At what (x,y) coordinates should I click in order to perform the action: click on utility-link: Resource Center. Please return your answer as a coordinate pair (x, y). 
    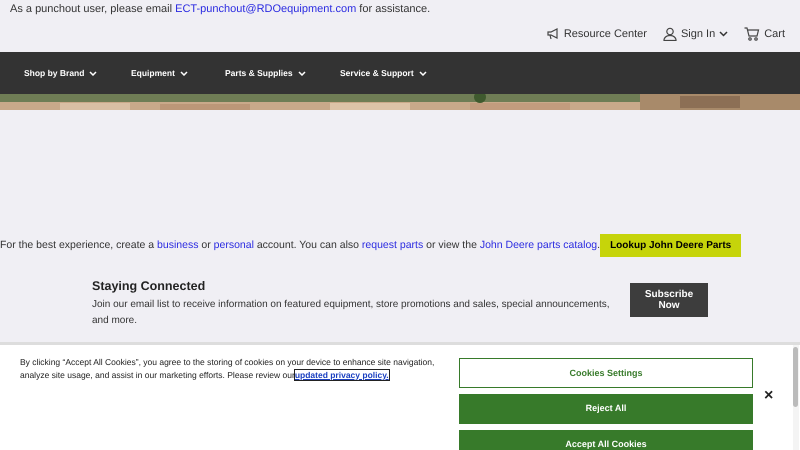
    Looking at the image, I should click on (596, 34).